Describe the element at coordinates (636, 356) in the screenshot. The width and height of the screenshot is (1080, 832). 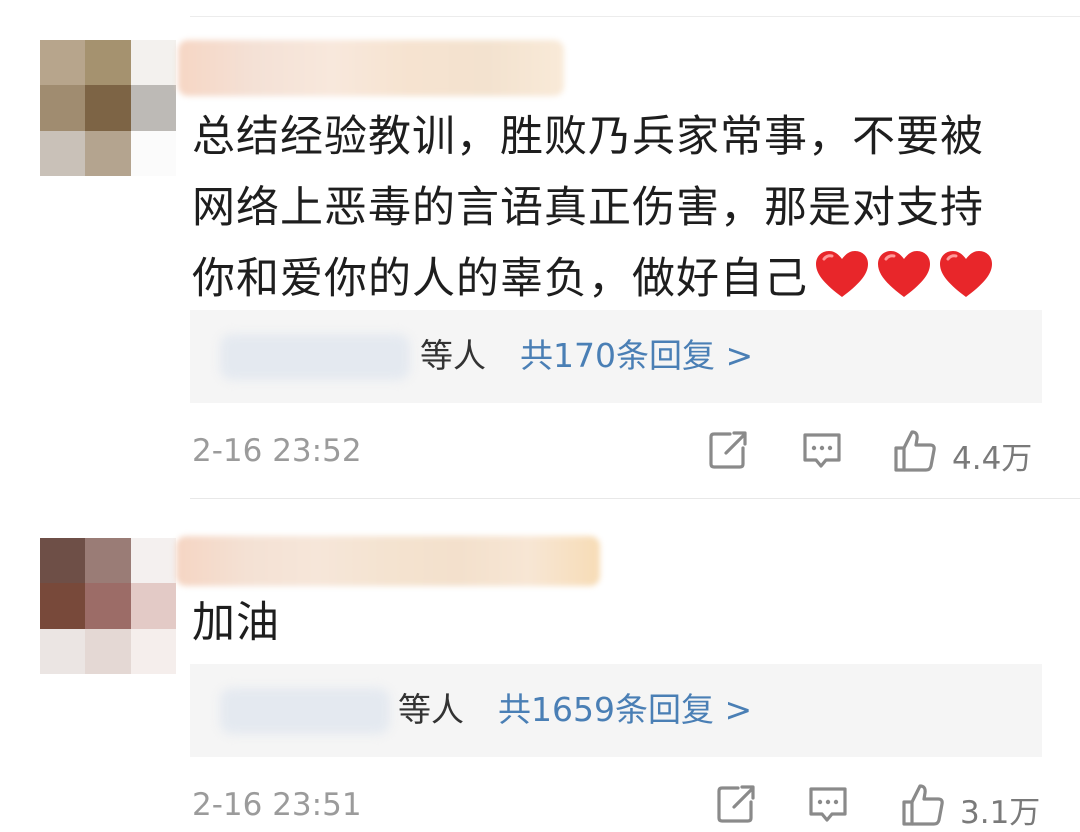
I see `view-replies-link: 共170条回复 >` at that location.